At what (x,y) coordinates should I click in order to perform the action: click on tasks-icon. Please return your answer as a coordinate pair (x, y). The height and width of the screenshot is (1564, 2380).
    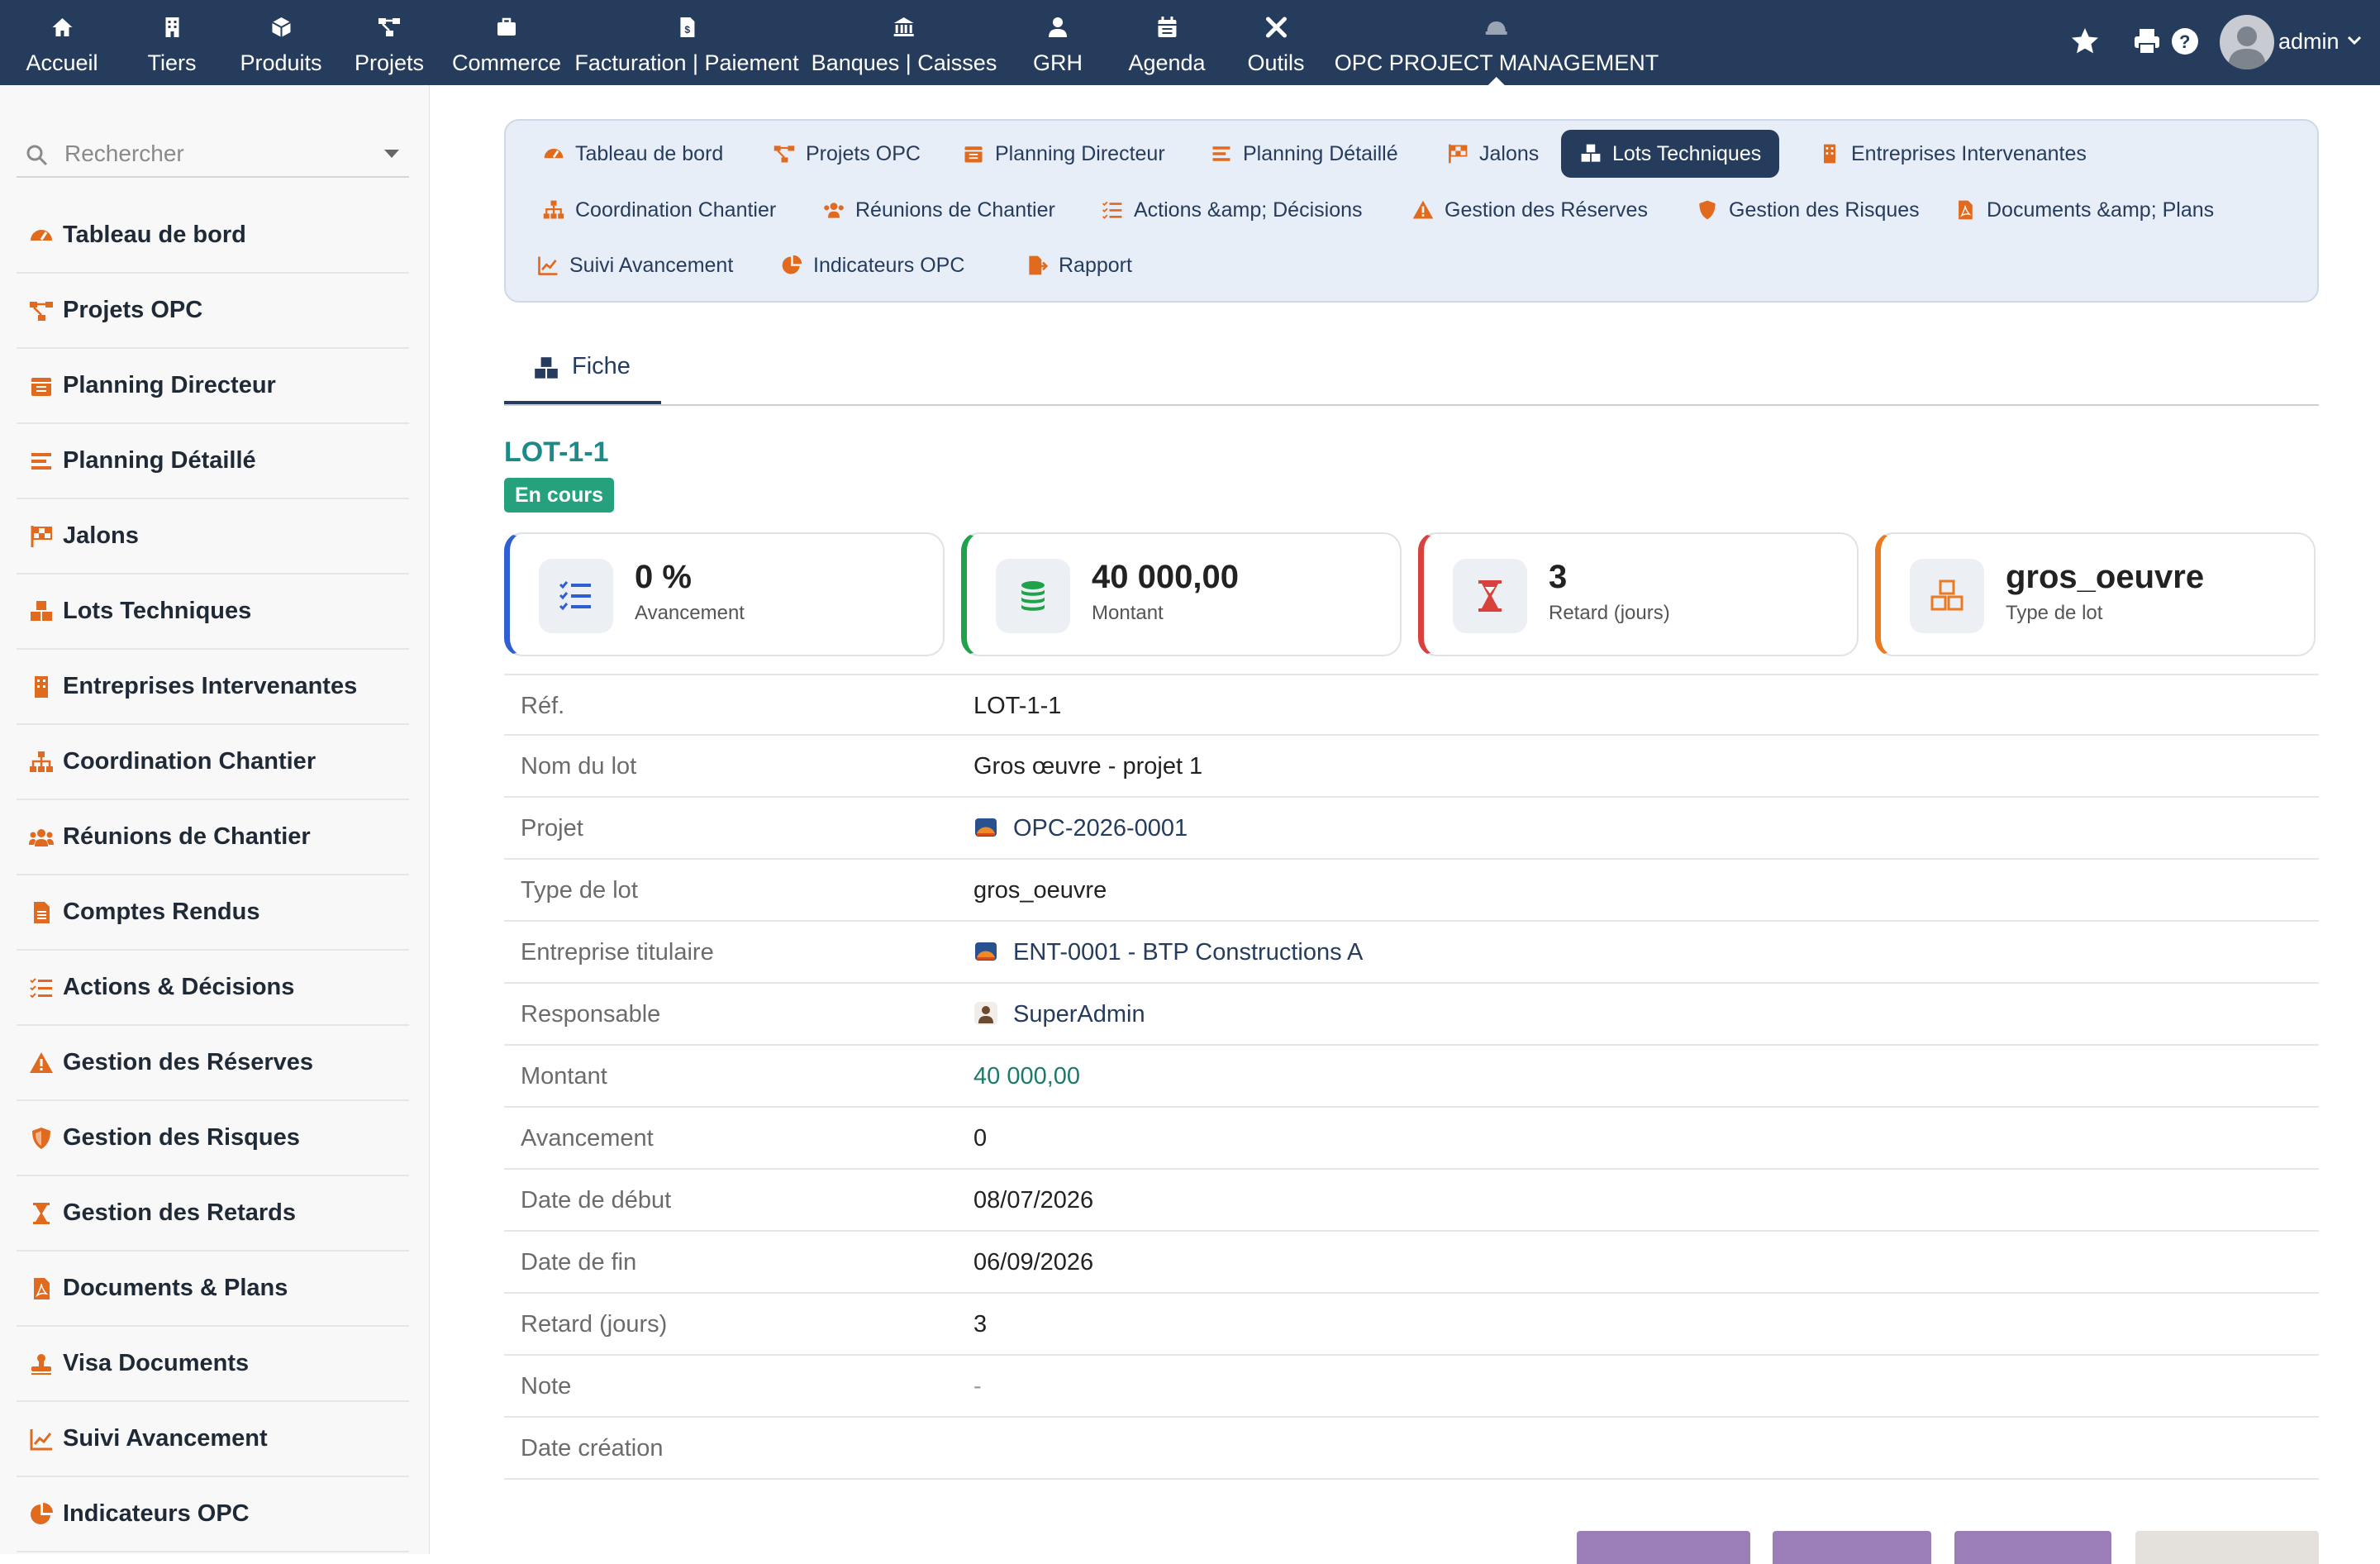
    Looking at the image, I should click on (41, 987).